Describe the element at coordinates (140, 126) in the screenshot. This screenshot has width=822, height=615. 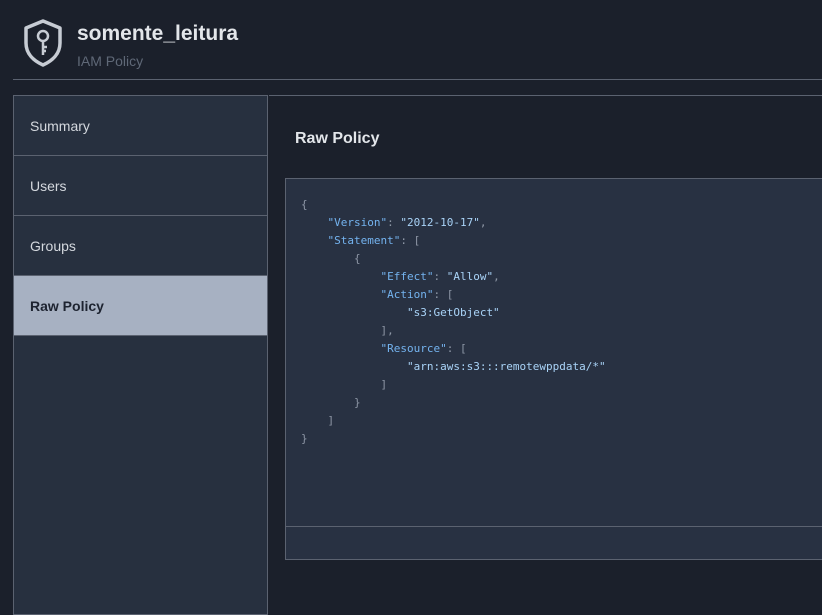
I see `sidebar-item-summary: Summary` at that location.